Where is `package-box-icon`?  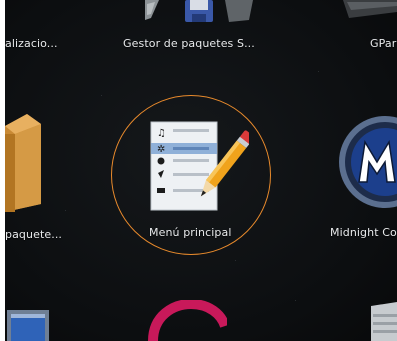 package-box-icon is located at coordinates (23, 163).